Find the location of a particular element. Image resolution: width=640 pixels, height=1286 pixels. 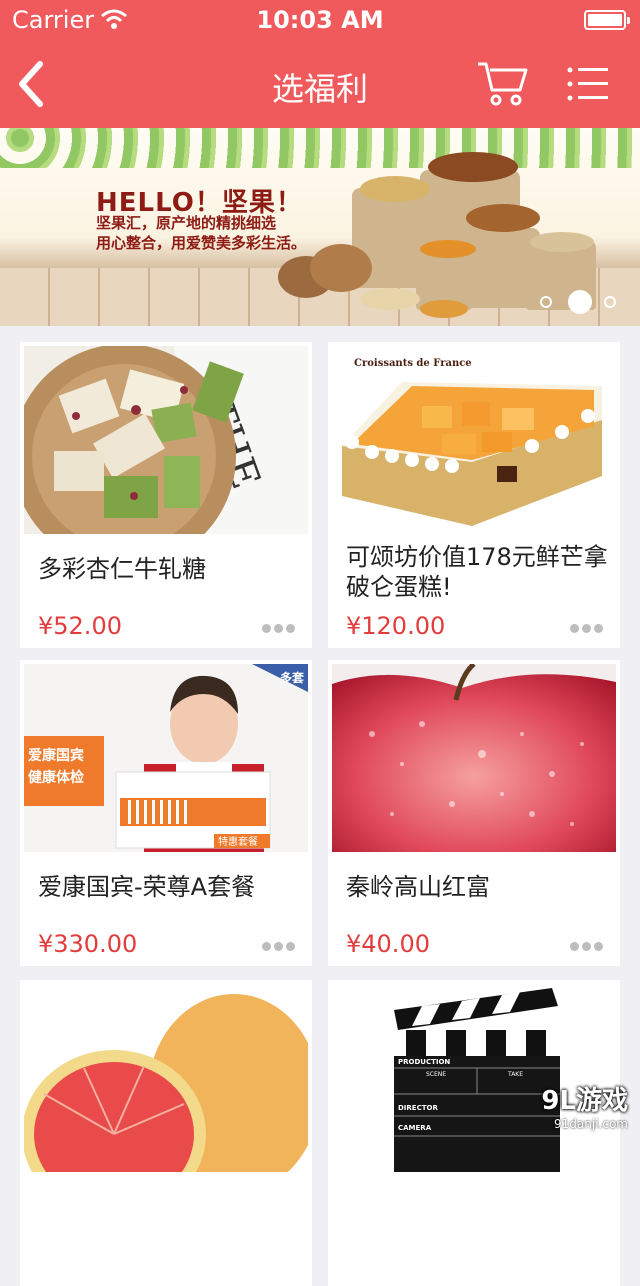

product-price: ¥40.00 is located at coordinates (388, 944).